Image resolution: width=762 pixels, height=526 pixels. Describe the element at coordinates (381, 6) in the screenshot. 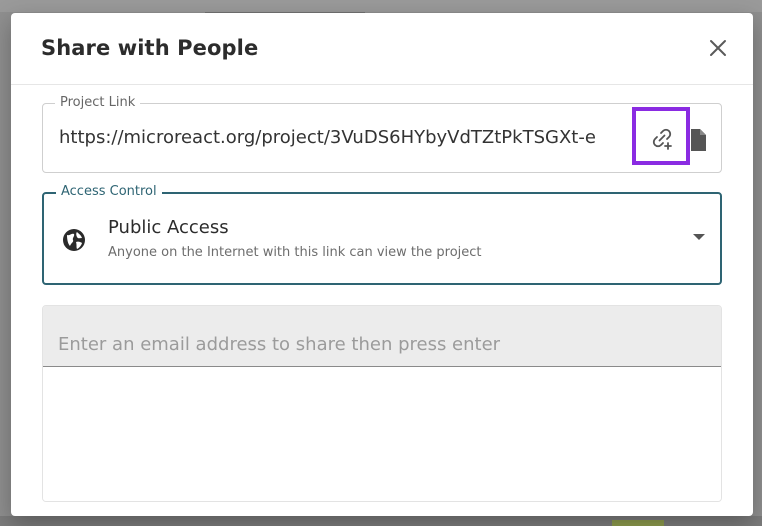

I see `background-strip-top` at that location.